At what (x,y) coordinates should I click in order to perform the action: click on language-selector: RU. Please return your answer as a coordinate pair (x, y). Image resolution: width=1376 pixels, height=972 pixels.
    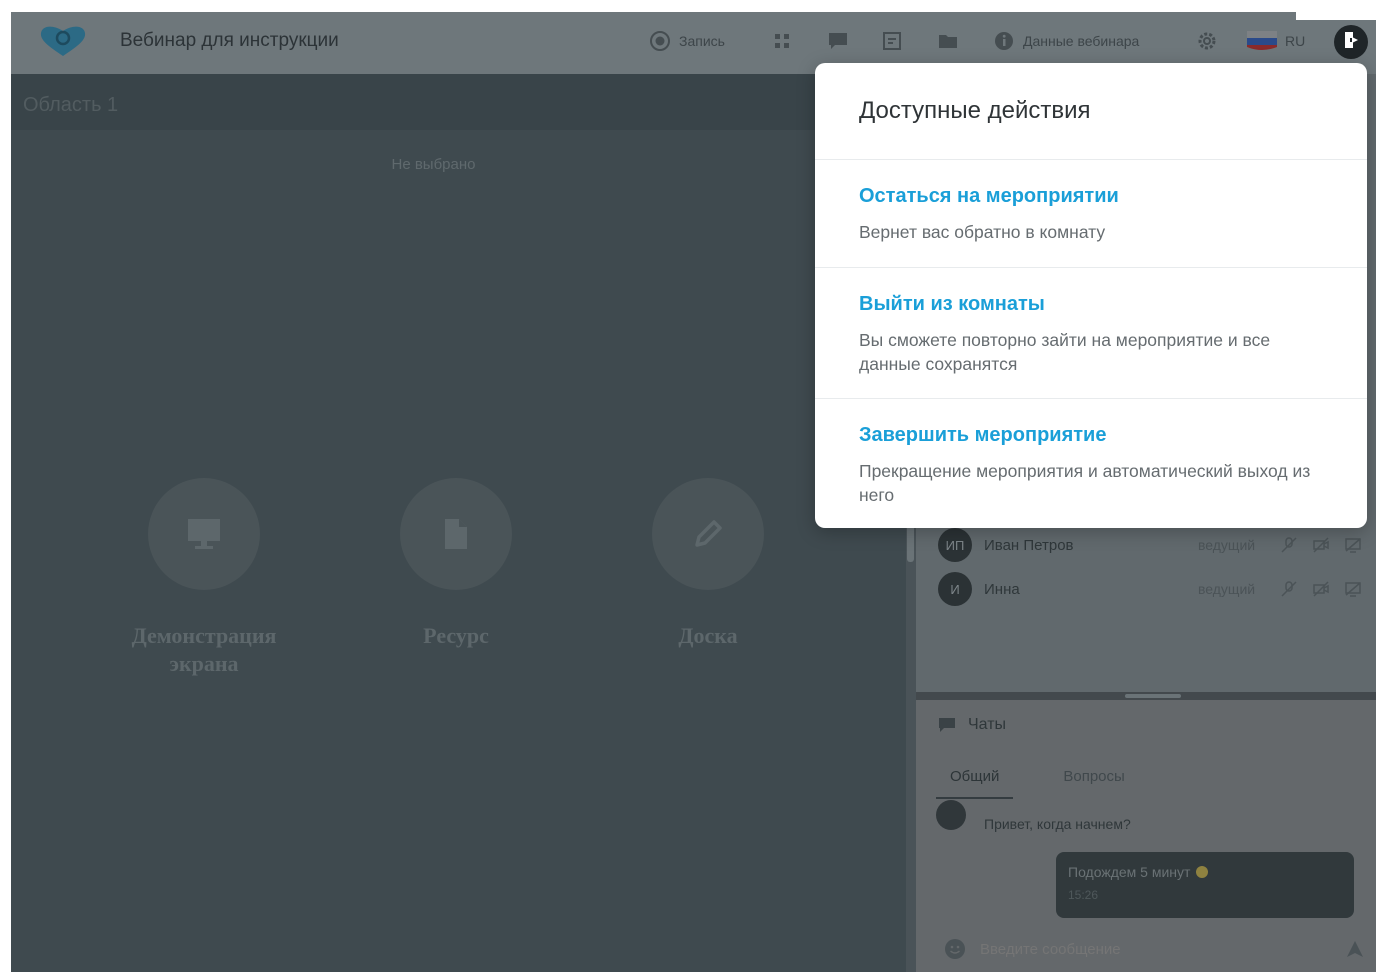
    Looking at the image, I should click on (1276, 41).